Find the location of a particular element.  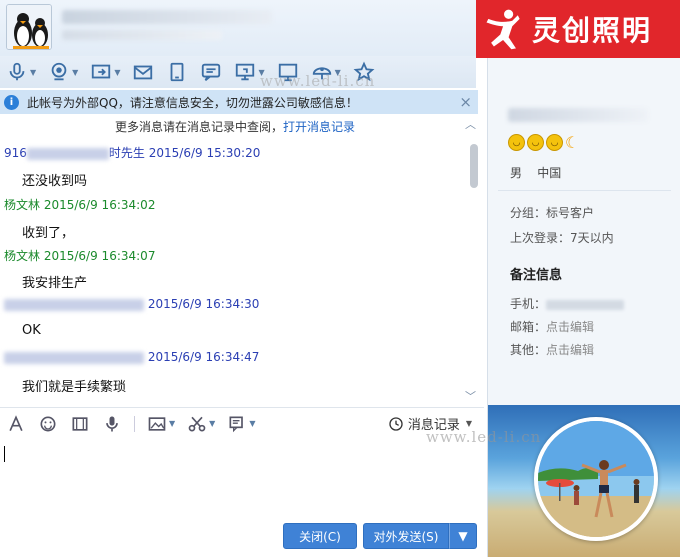

moon-badge-icon: ☾ is located at coordinates (572, 142).